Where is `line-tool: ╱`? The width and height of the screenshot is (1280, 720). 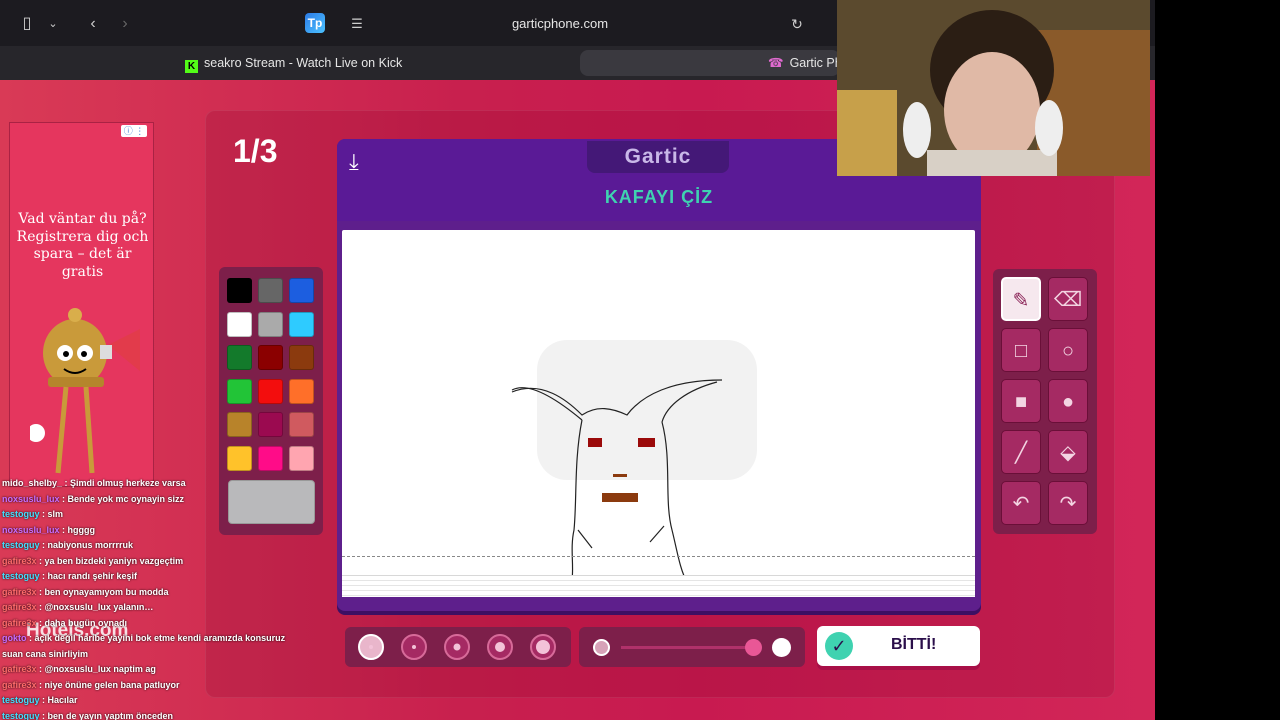
line-tool: ╱ is located at coordinates (1021, 452).